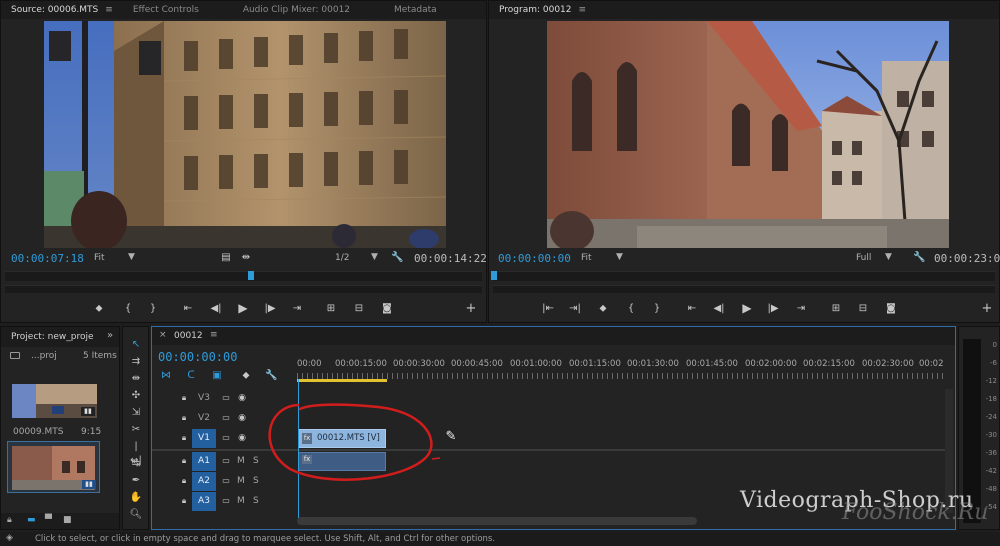 The width and height of the screenshot is (1000, 546). Describe the element at coordinates (744, 276) in the screenshot. I see `program-time-ruler` at that location.